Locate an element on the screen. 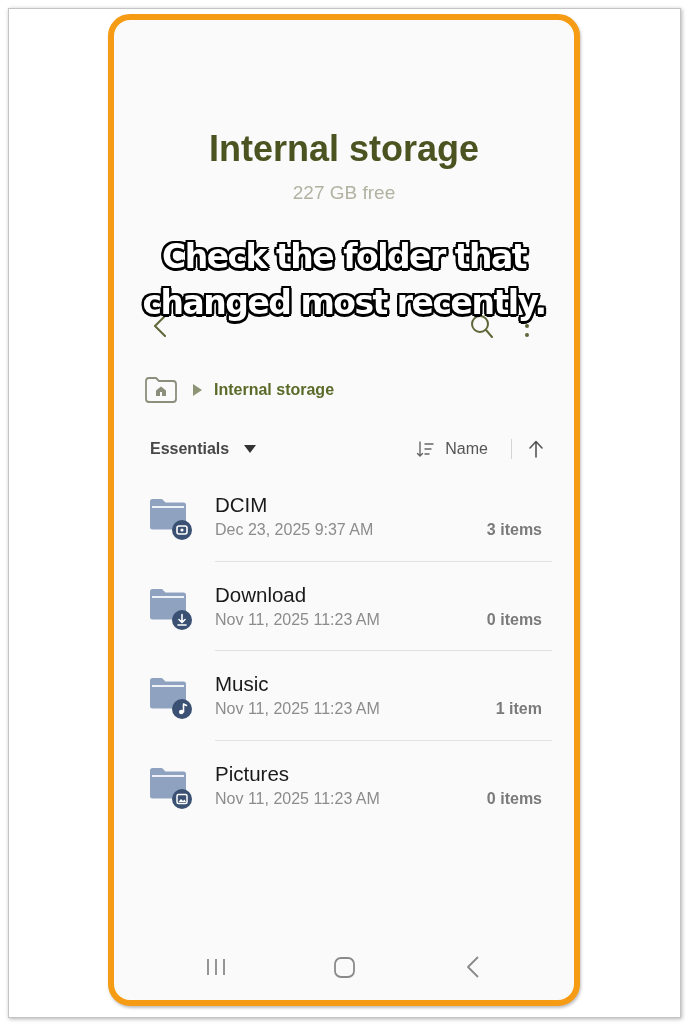 This screenshot has width=689, height=1024. free-space-text: 227 GB free is located at coordinates (344, 193).